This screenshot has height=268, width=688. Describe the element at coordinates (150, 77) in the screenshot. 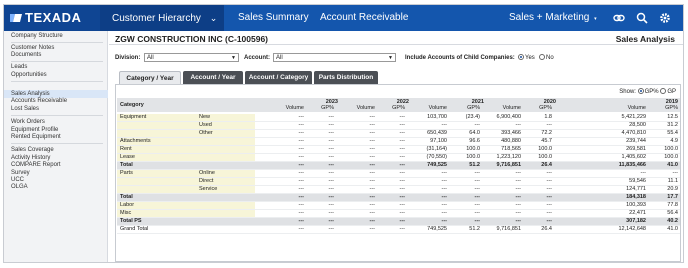

I see `tab-category-year: Category / Year` at that location.